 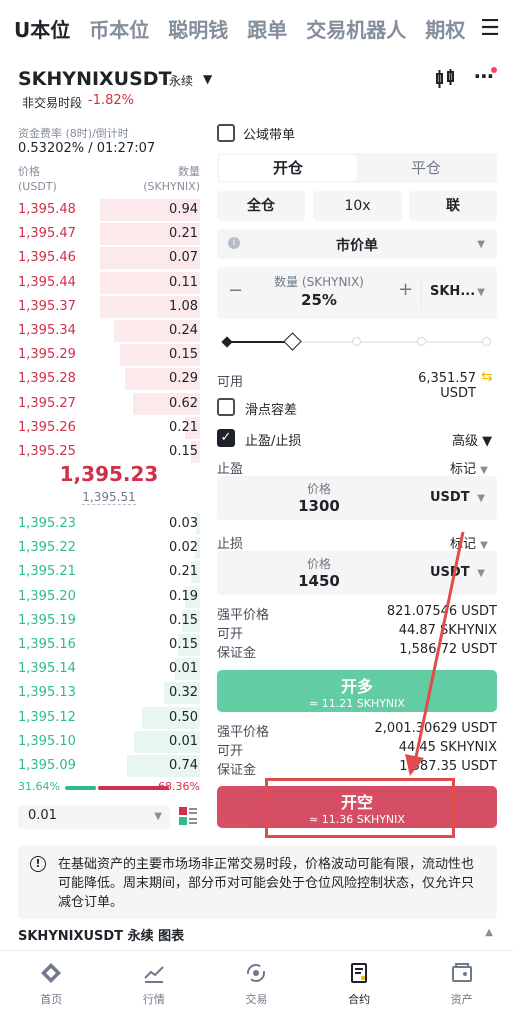 I want to click on tab-close: 平仓, so click(x=426, y=168).